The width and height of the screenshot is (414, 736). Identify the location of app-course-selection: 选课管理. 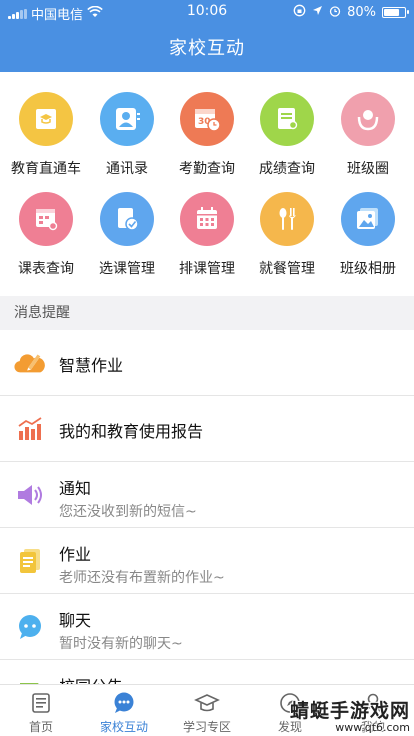
(127, 242).